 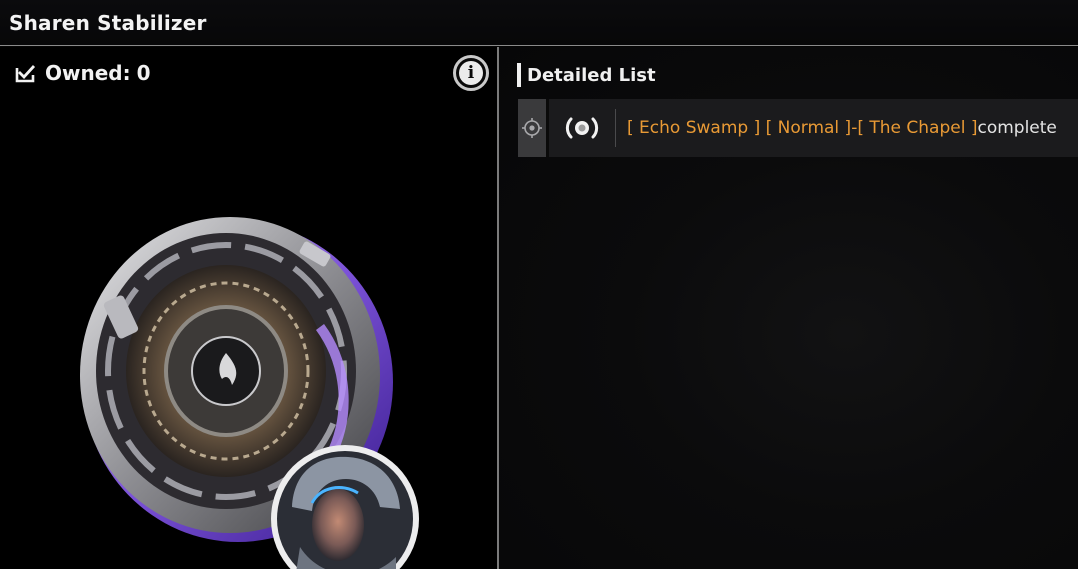 What do you see at coordinates (143, 73) in the screenshot?
I see `owned-count: 0` at bounding box center [143, 73].